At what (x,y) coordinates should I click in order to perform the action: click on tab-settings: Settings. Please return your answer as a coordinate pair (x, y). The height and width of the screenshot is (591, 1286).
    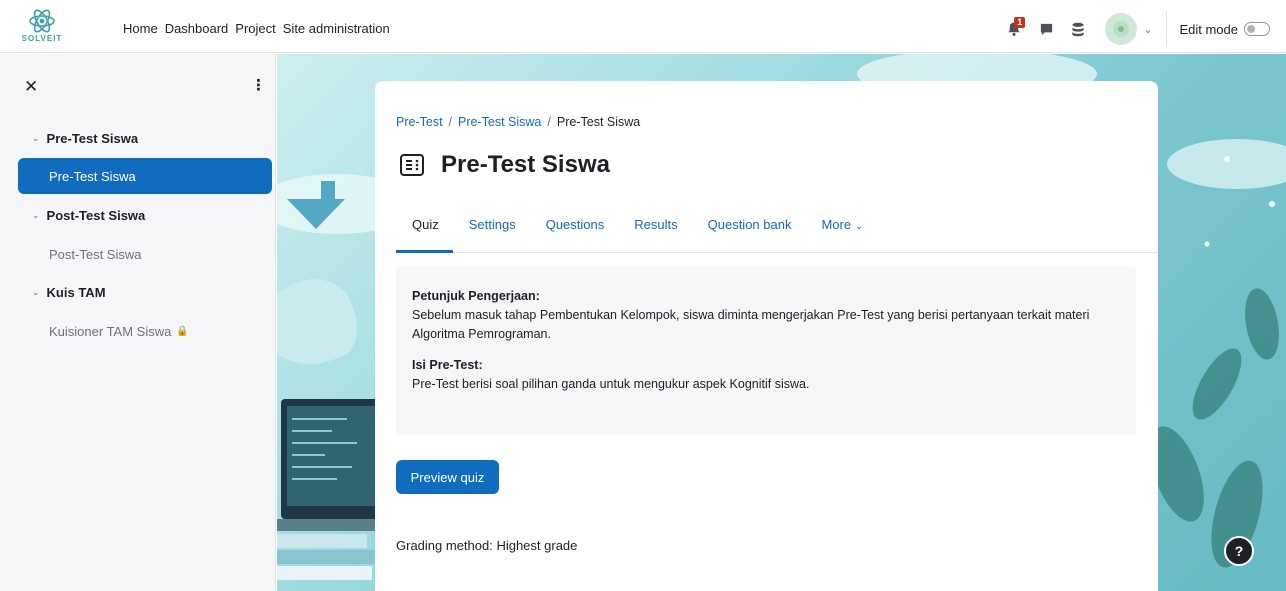
    Looking at the image, I should click on (491, 228).